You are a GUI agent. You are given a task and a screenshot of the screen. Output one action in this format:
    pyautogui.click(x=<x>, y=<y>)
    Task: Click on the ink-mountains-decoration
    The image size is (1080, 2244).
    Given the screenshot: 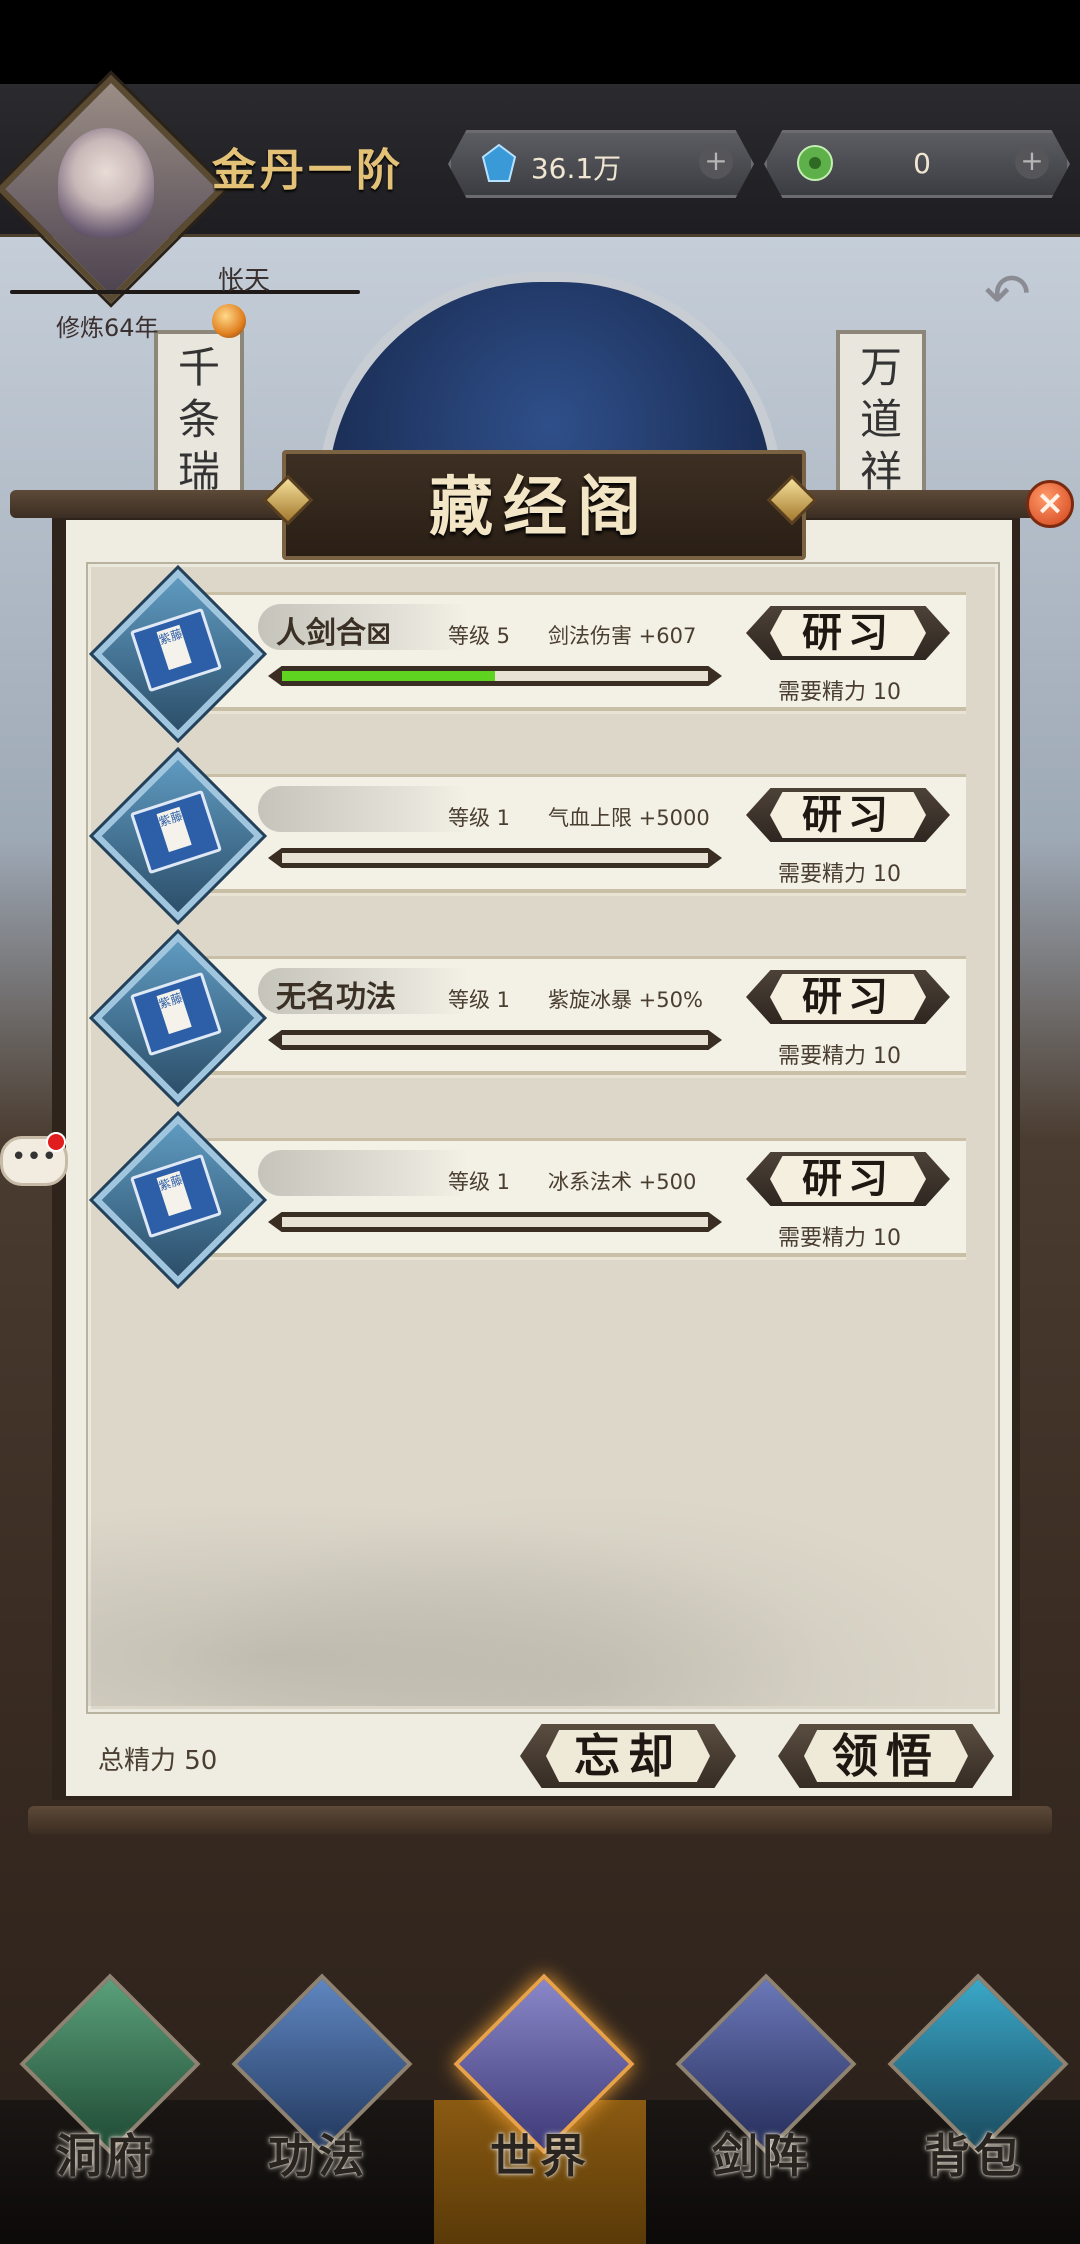 What is the action you would take?
    pyautogui.click(x=540, y=1583)
    